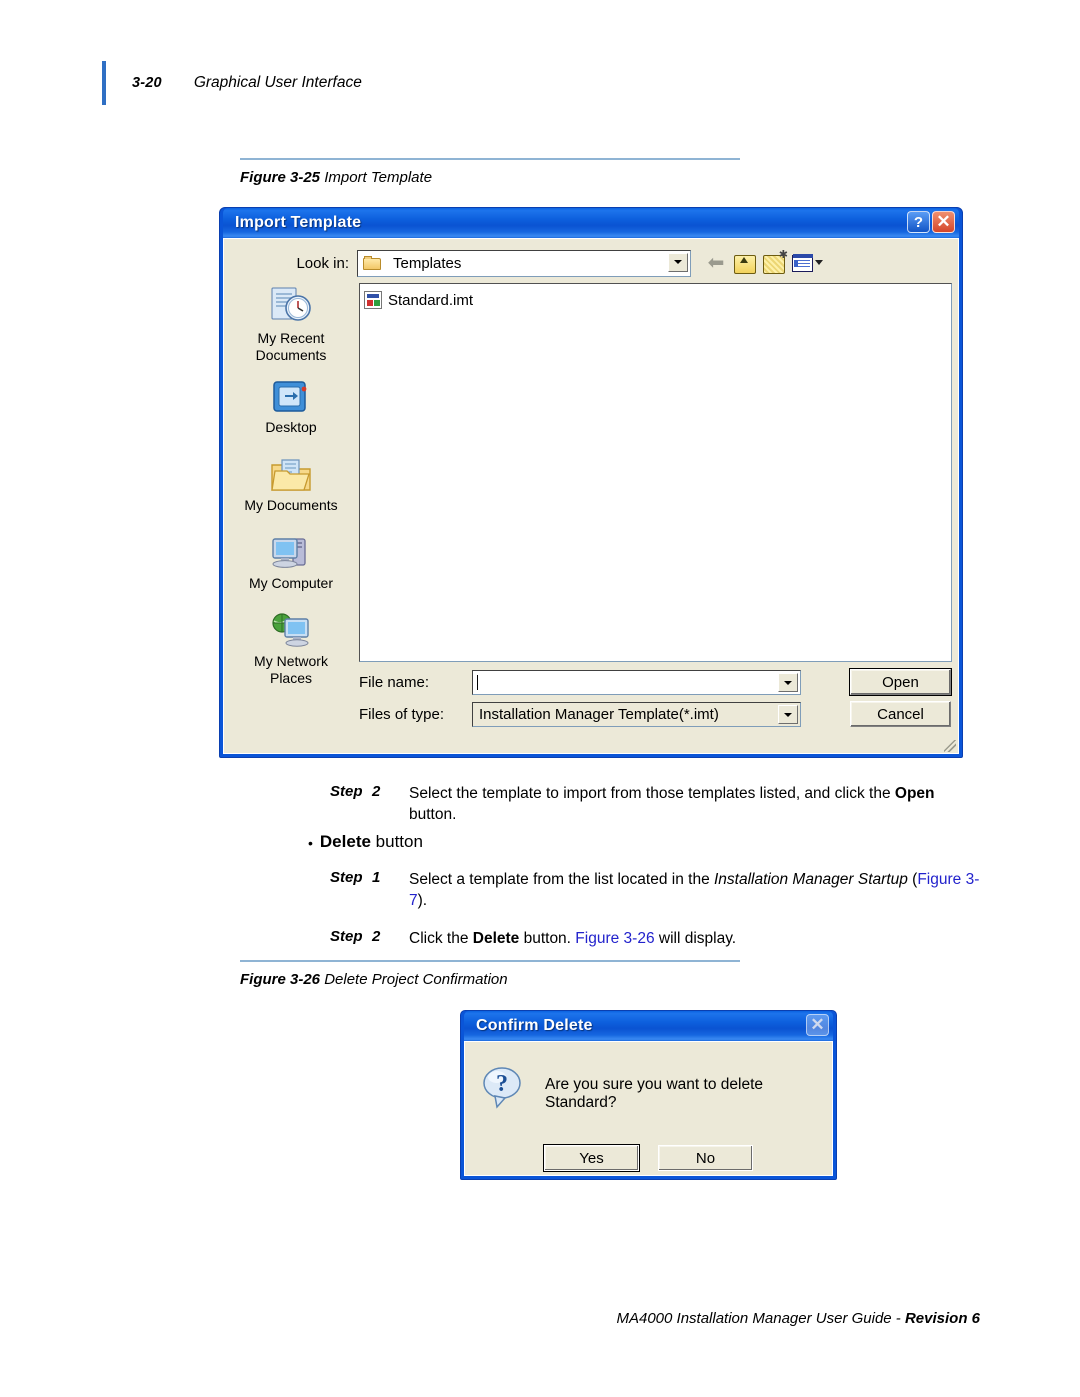  I want to click on confirm-dialog-title: Confirm Delete, so click(534, 1025).